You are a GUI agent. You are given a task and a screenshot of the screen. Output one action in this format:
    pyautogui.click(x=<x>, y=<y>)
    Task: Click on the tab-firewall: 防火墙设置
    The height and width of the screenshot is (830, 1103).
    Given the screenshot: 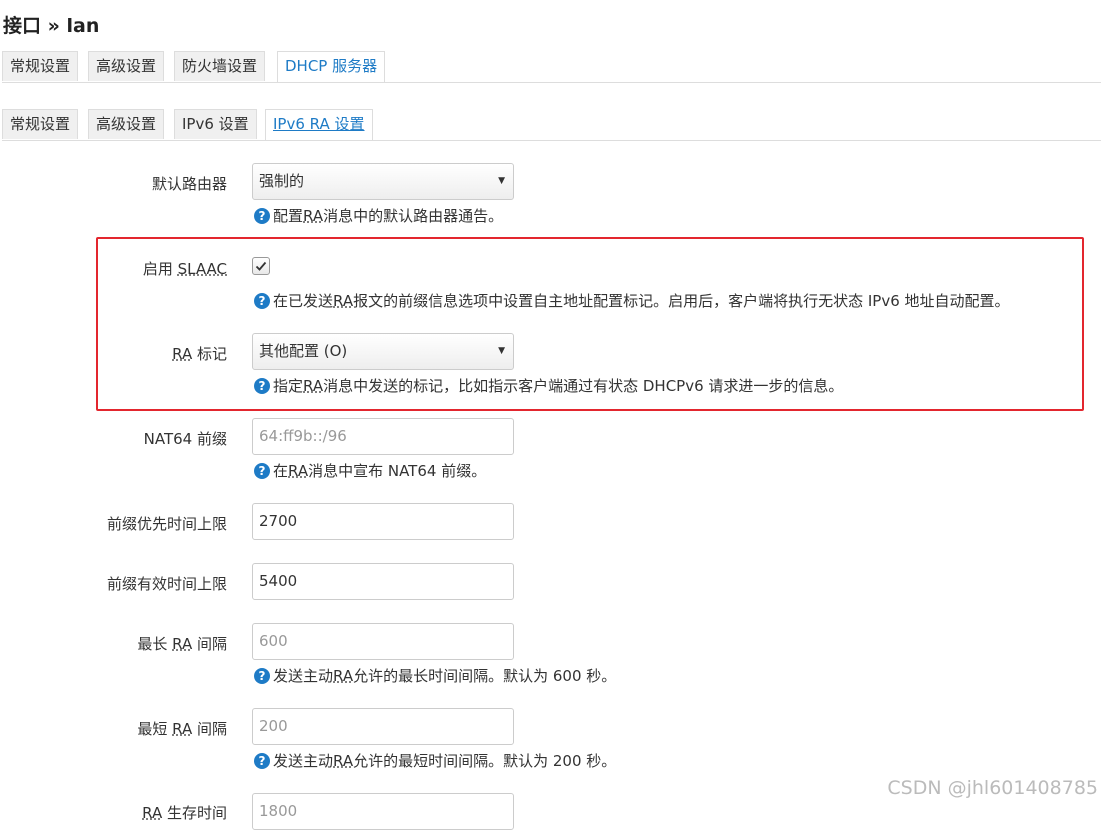 What is the action you would take?
    pyautogui.click(x=220, y=66)
    